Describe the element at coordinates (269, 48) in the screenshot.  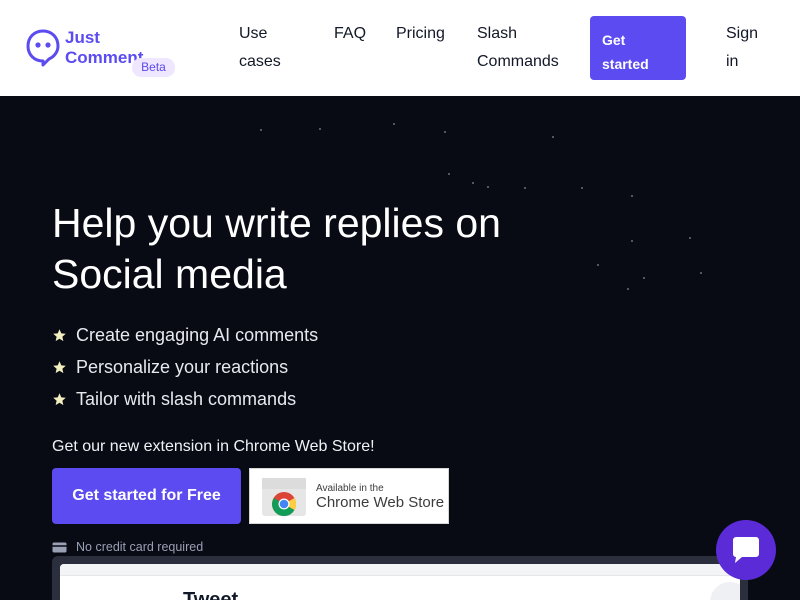
I see `nav-use-cases: Use cases` at that location.